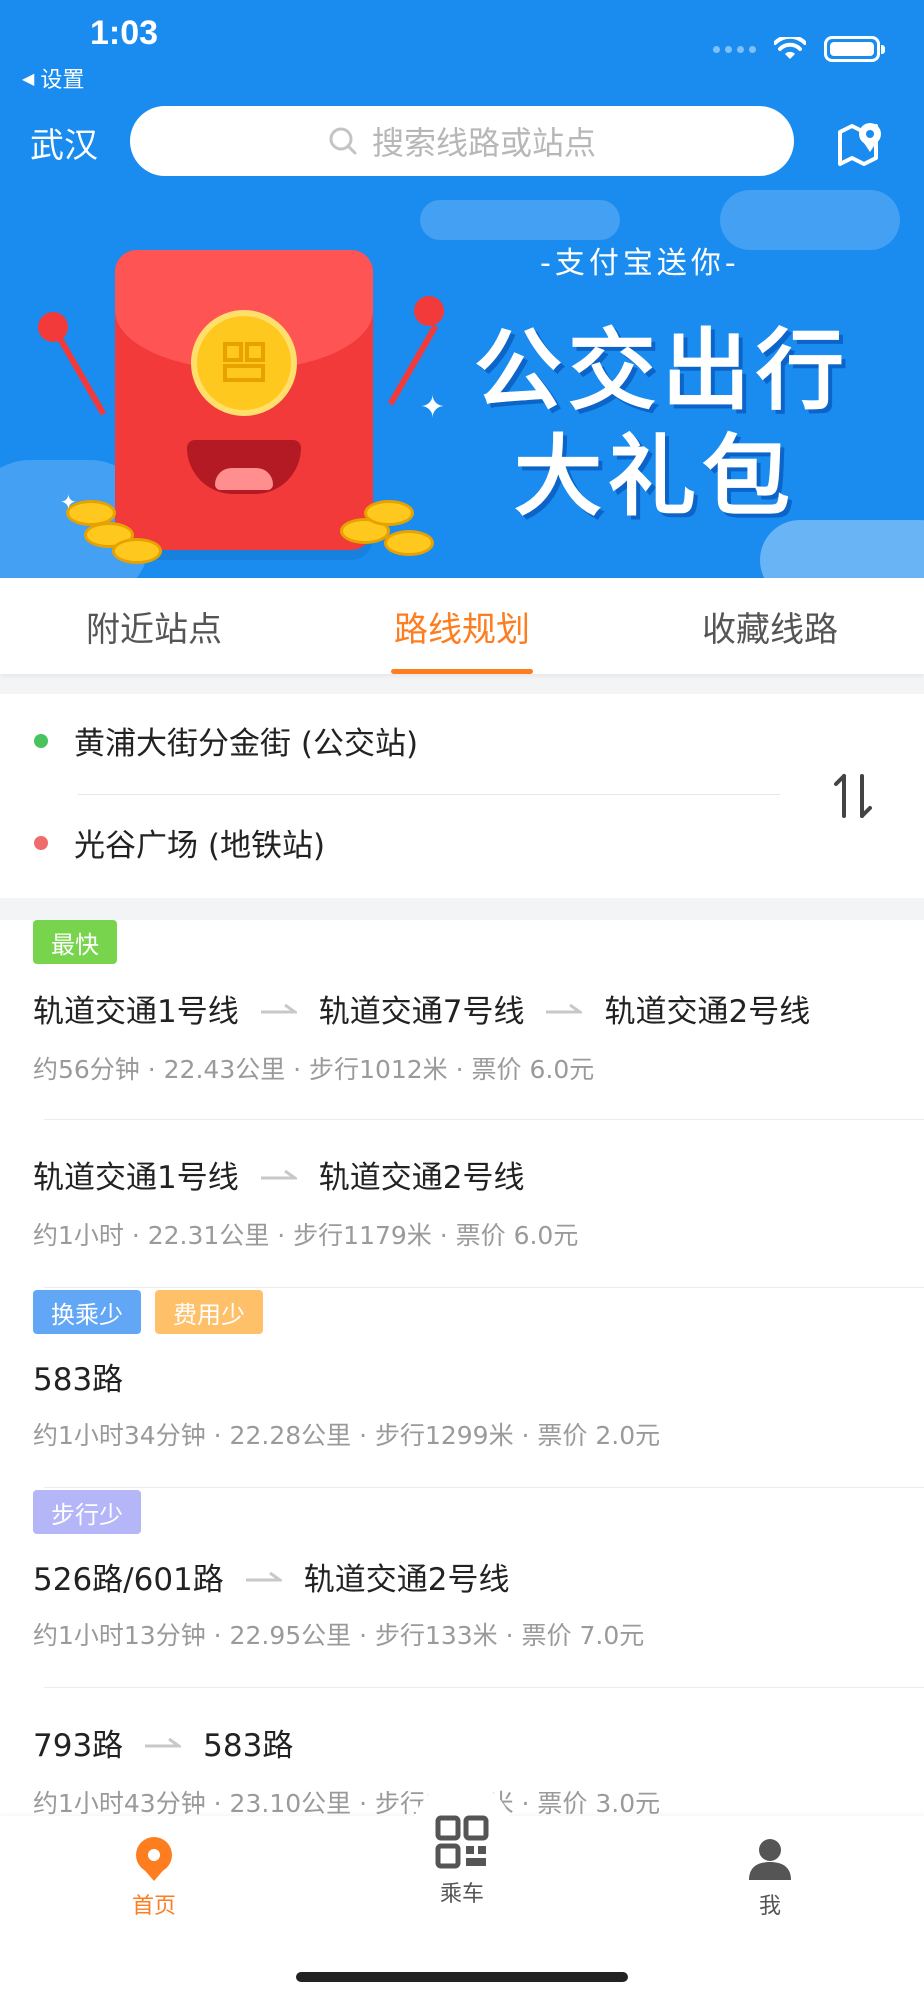 Image resolution: width=924 pixels, height=2000 pixels. What do you see at coordinates (87, 1512) in the screenshot?
I see `tag-less-walking: 步行少` at bounding box center [87, 1512].